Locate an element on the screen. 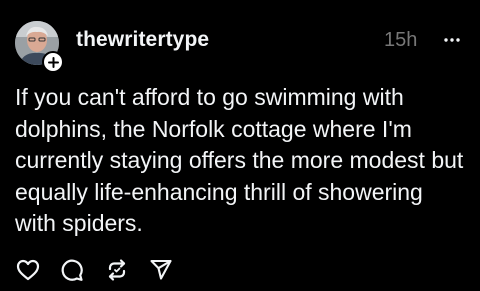 Image resolution: width=480 pixels, height=291 pixels. like-button is located at coordinates (28, 270).